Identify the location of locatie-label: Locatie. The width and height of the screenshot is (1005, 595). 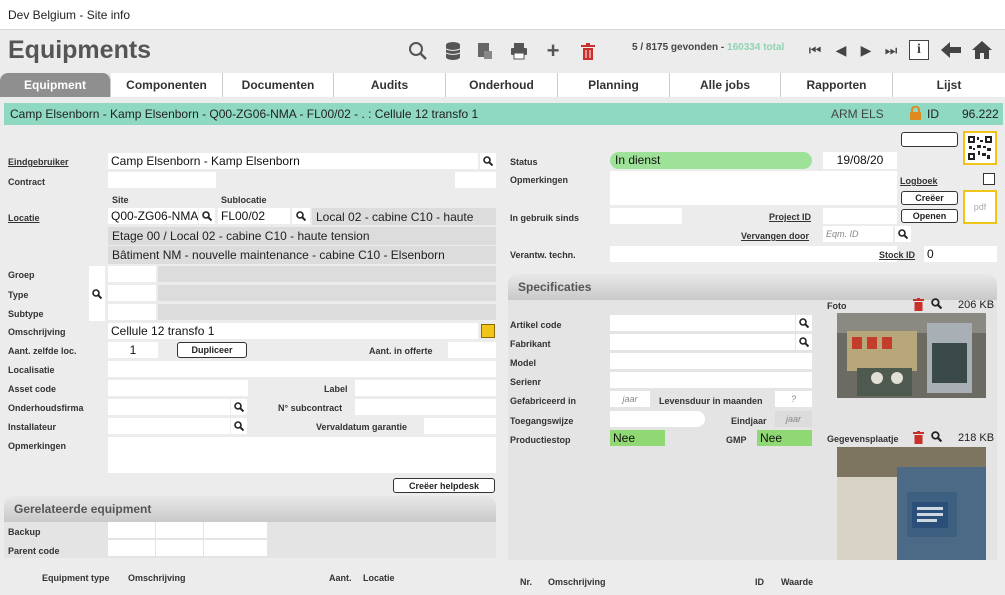
(24, 218).